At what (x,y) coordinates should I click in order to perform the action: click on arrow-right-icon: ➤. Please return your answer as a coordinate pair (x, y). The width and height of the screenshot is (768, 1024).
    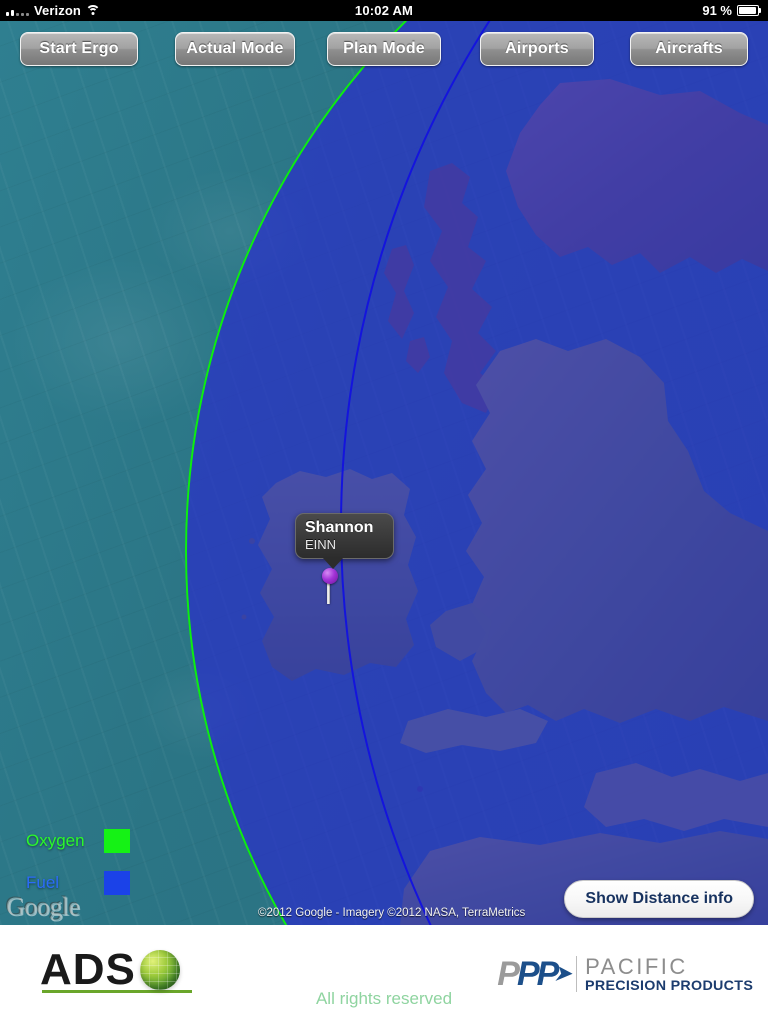
    Looking at the image, I should click on (562, 973).